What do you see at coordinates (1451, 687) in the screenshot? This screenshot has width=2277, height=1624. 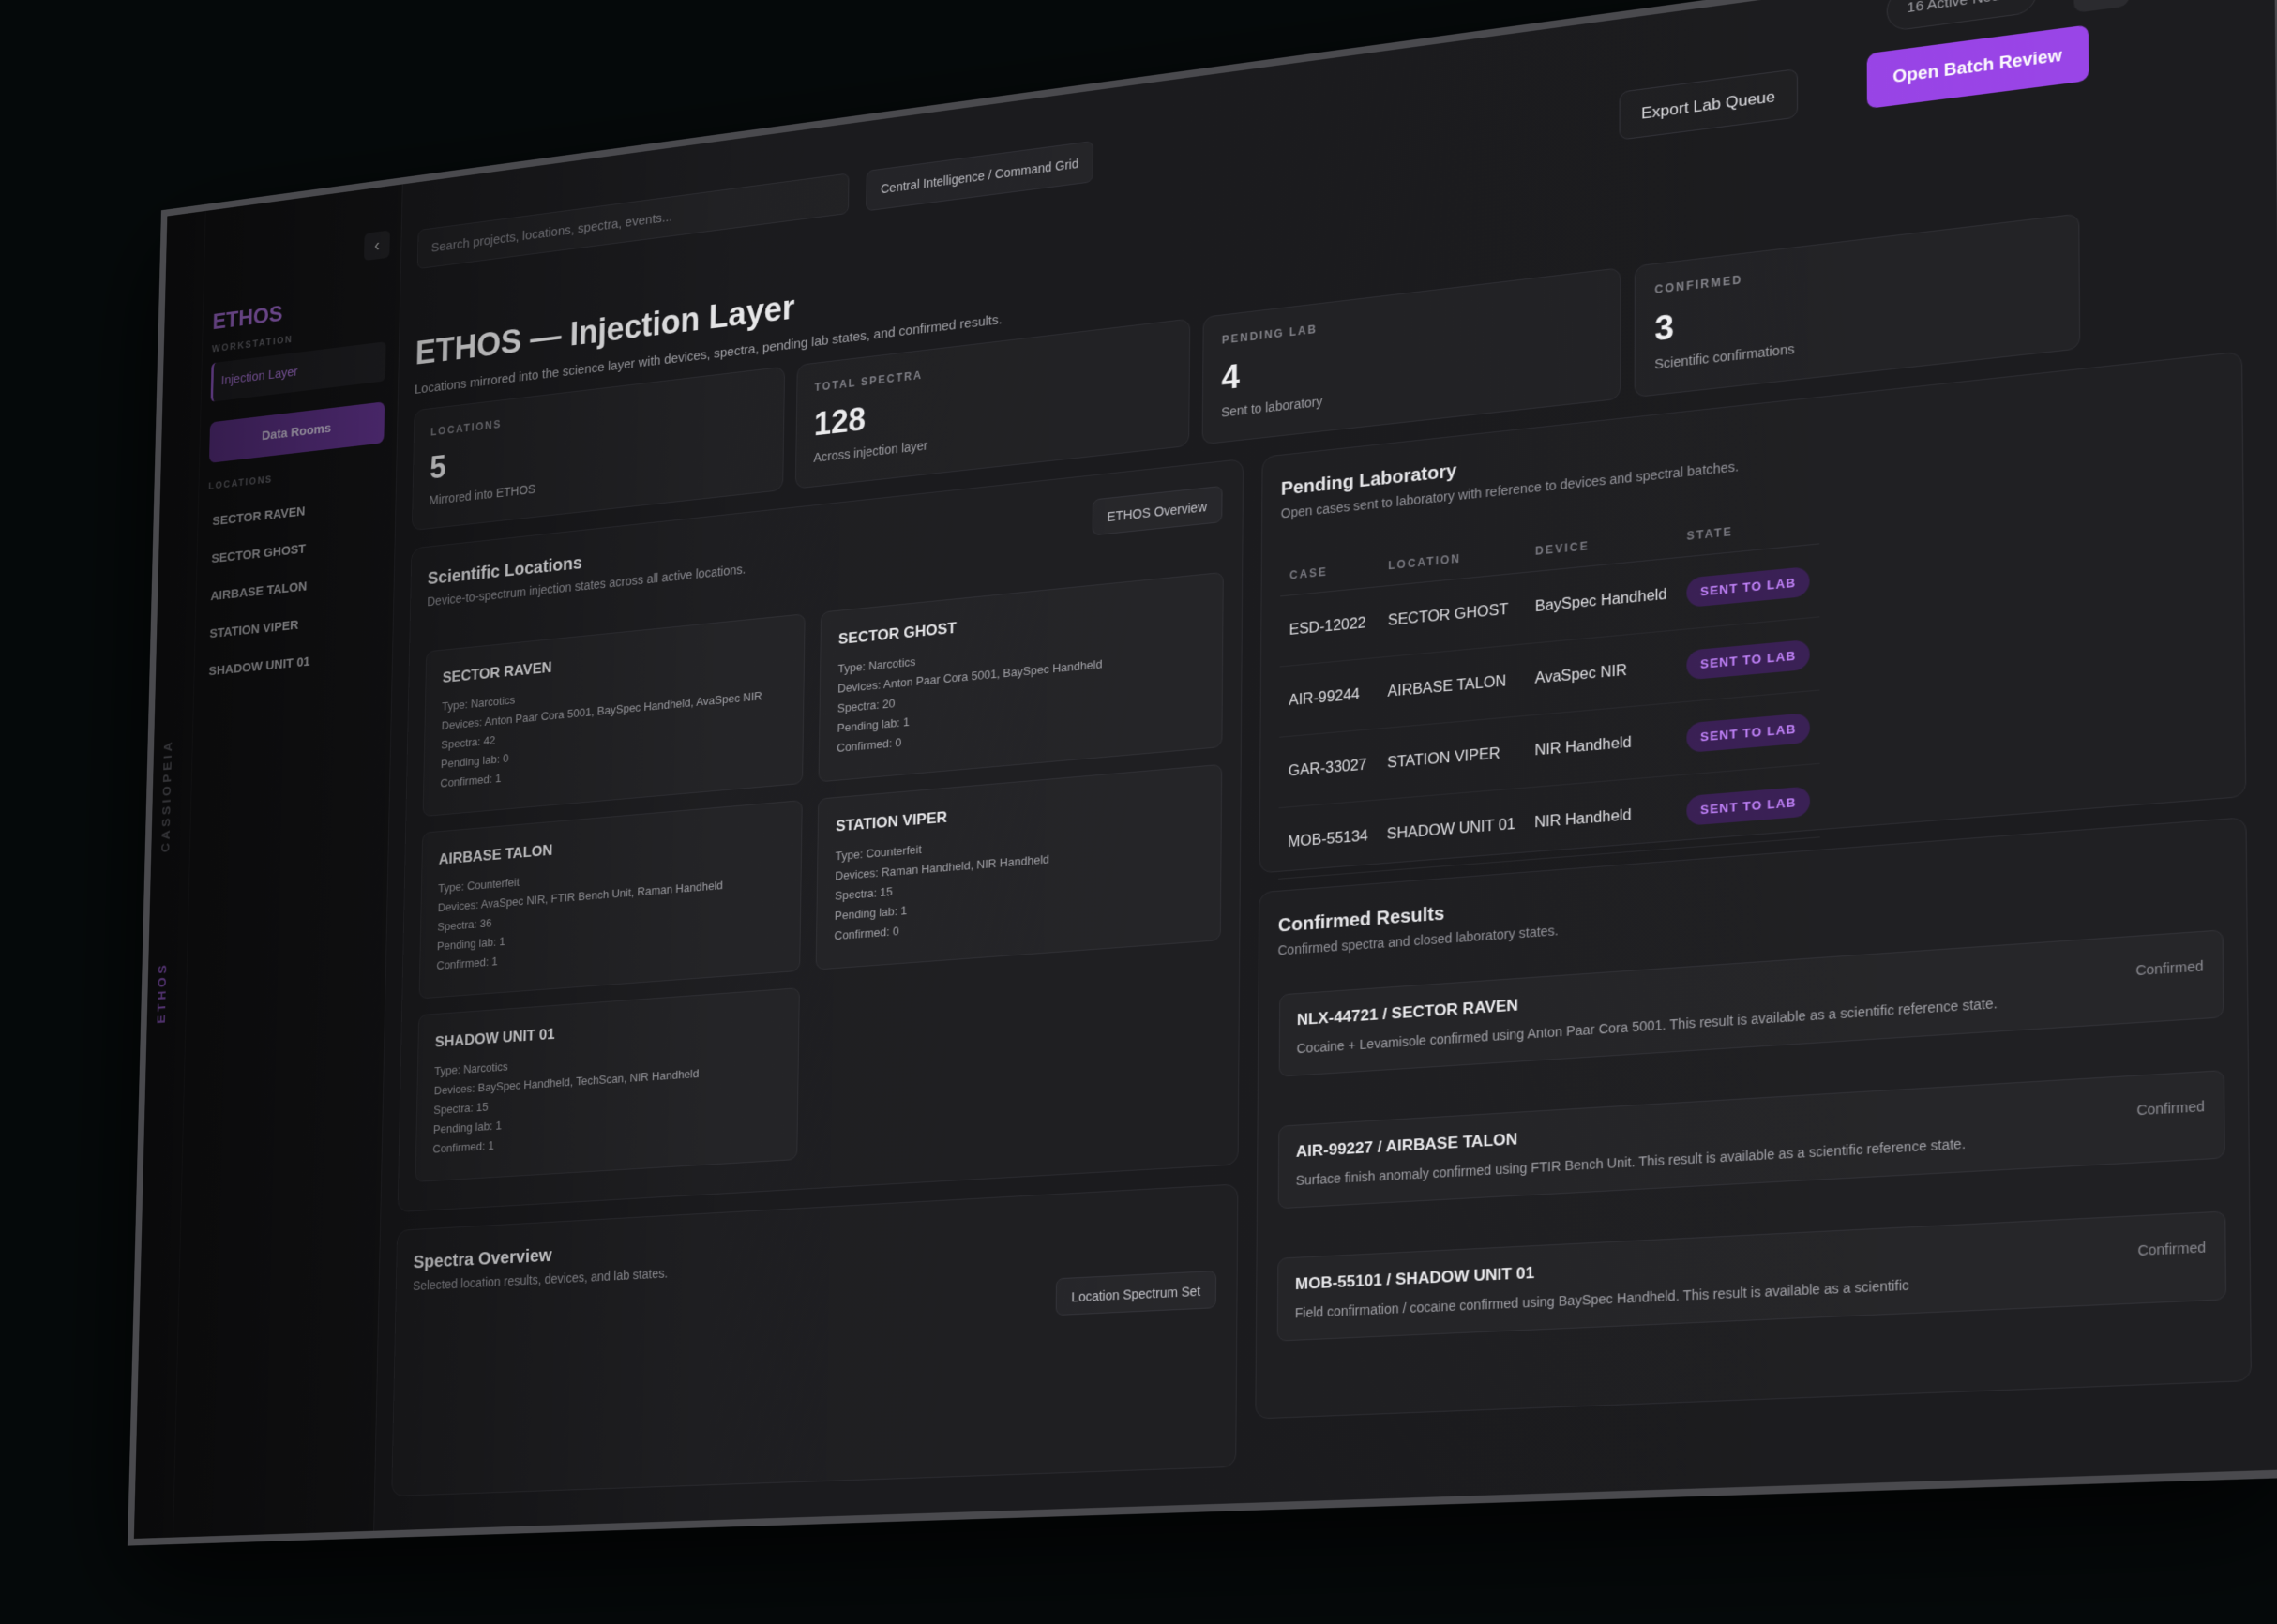 I see `case-location: AIRBASE TALON` at bounding box center [1451, 687].